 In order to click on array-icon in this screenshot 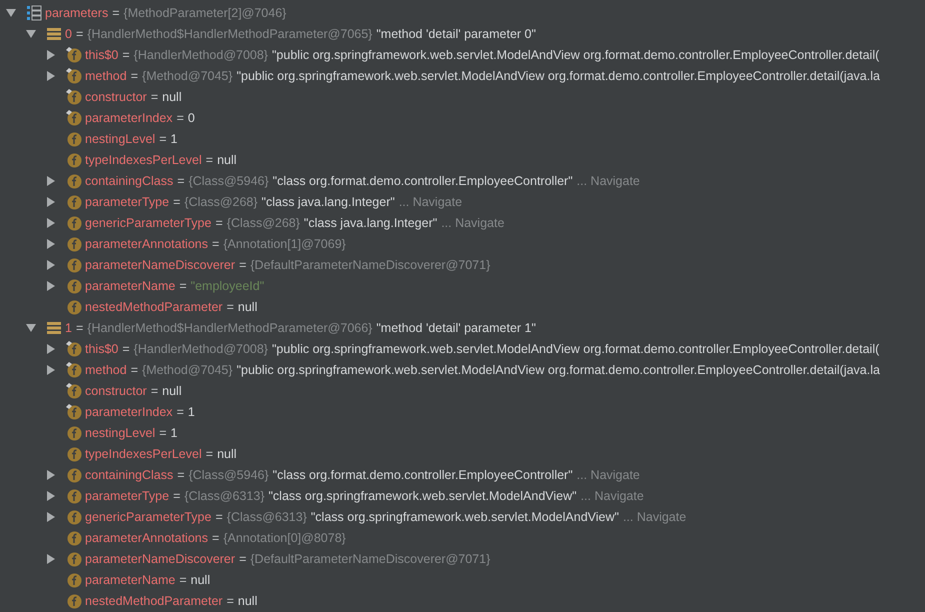, I will do `click(34, 12)`.